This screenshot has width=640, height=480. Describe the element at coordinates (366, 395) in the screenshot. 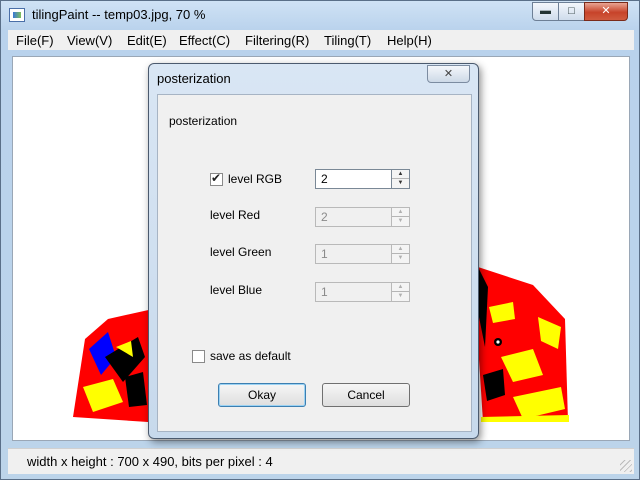

I see `cancel-button: Cancel` at that location.